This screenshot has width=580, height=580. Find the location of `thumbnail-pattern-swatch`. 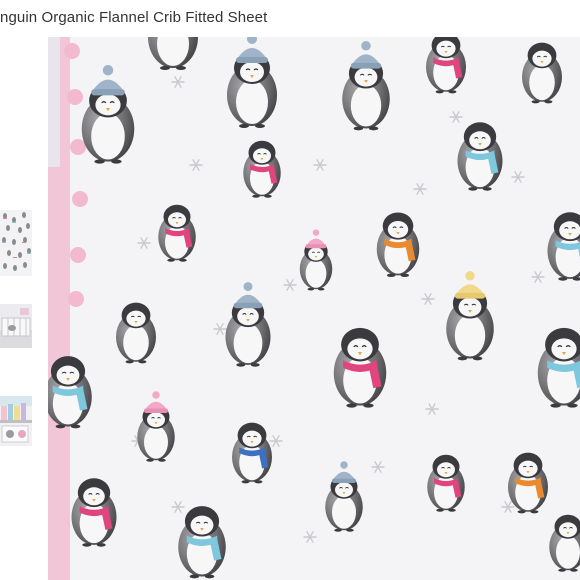

thumbnail-pattern-swatch is located at coordinates (16, 243).